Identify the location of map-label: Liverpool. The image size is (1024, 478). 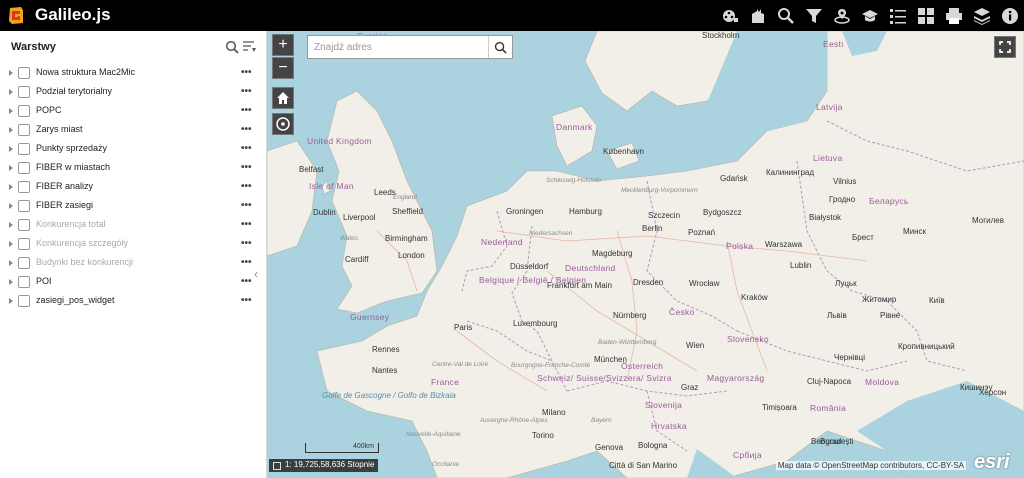
(359, 217).